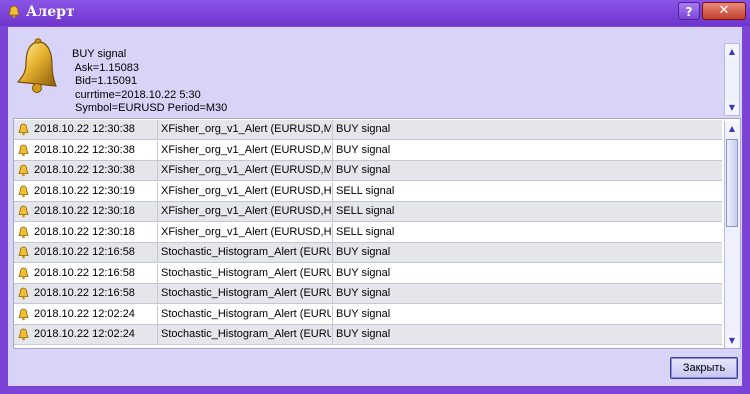 The height and width of the screenshot is (394, 750). I want to click on title-bar: Алерт ? ✕, so click(375, 13).